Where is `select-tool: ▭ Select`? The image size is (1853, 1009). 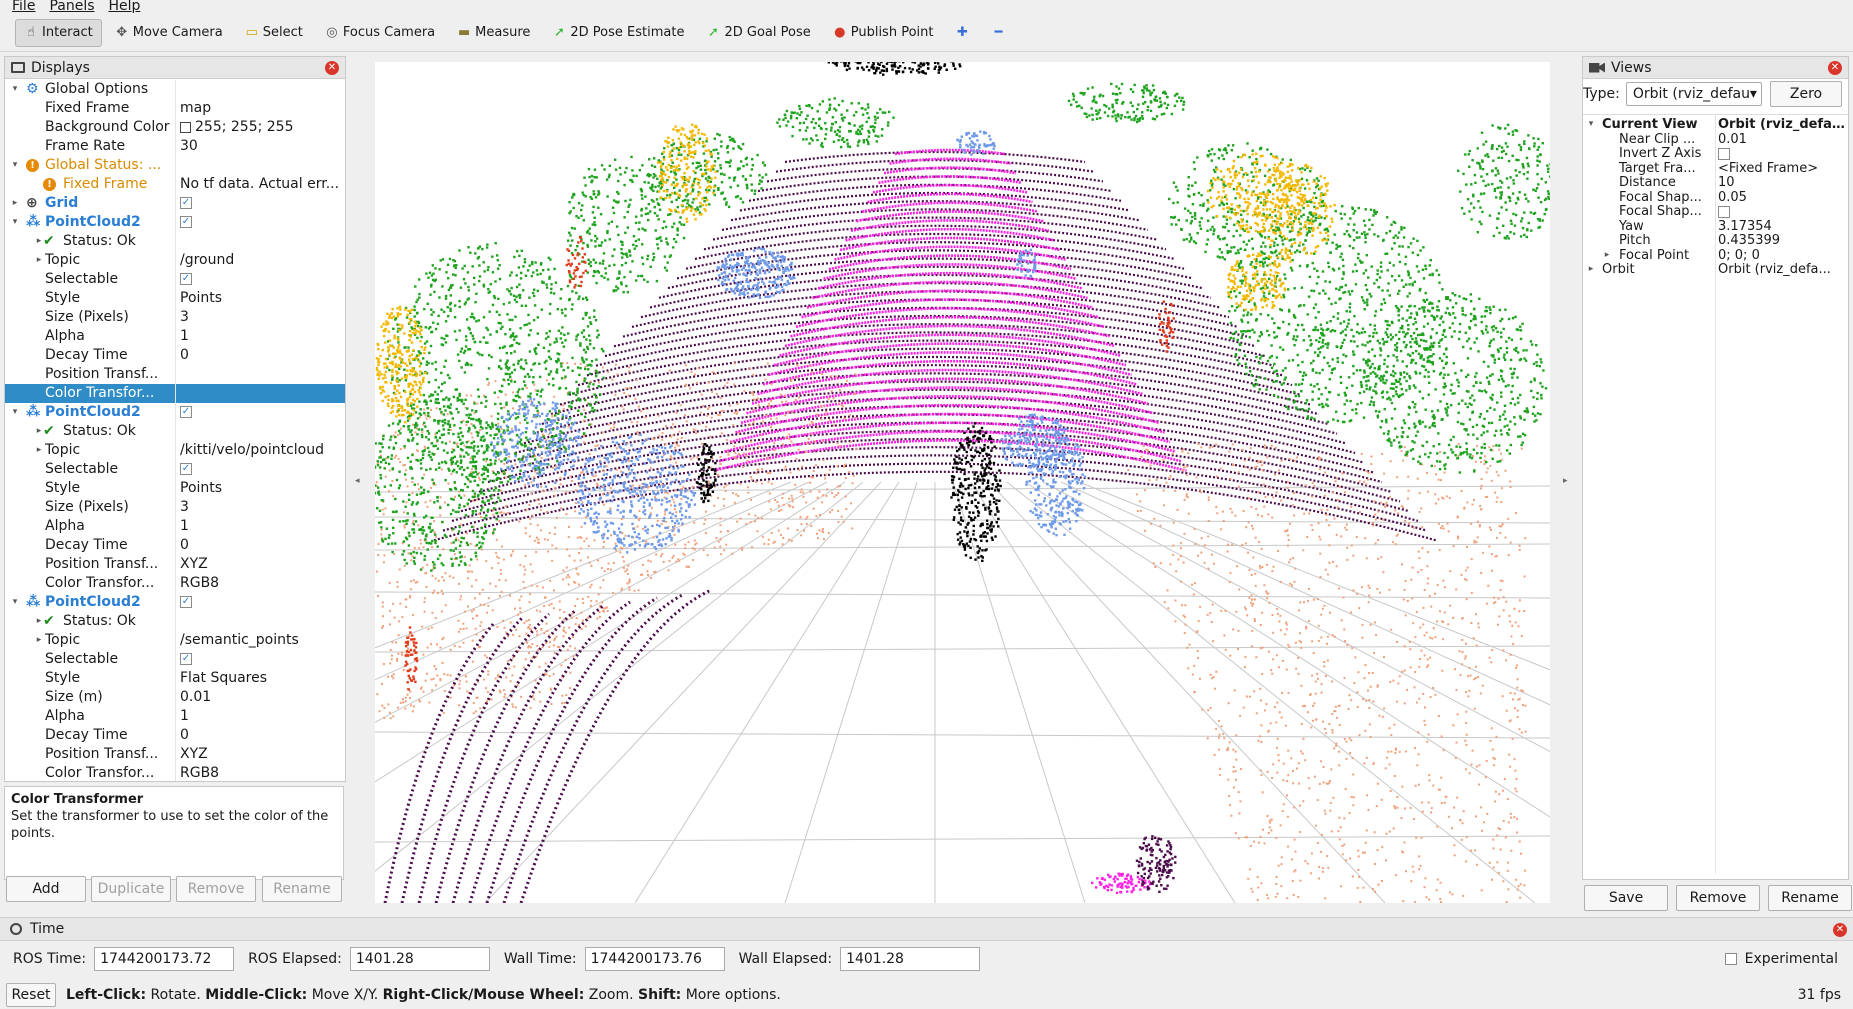 select-tool: ▭ Select is located at coordinates (274, 33).